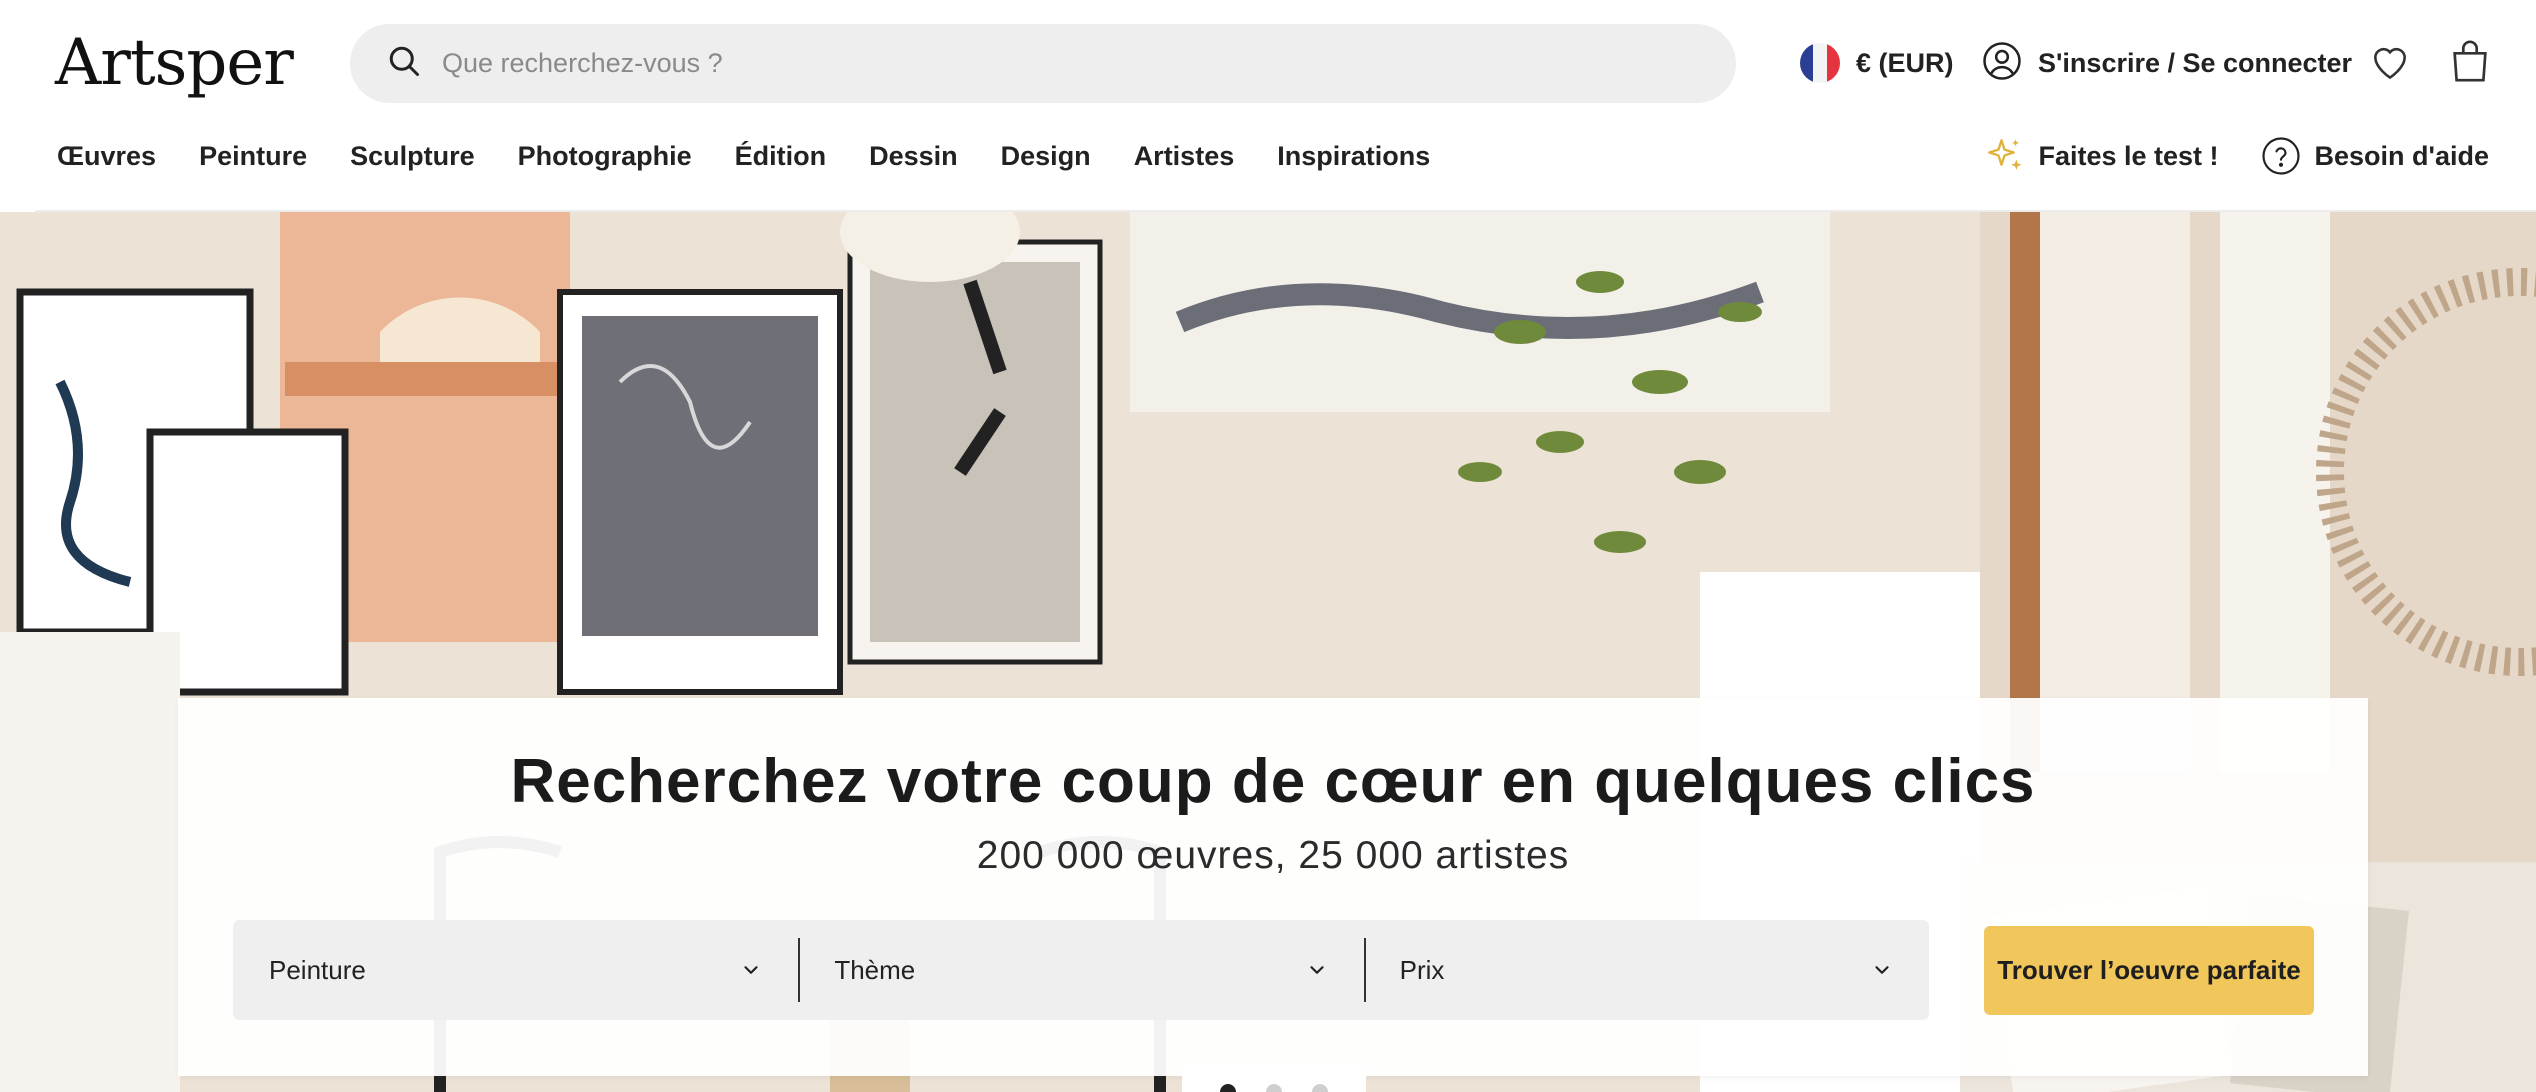  I want to click on search-input, so click(1042, 63).